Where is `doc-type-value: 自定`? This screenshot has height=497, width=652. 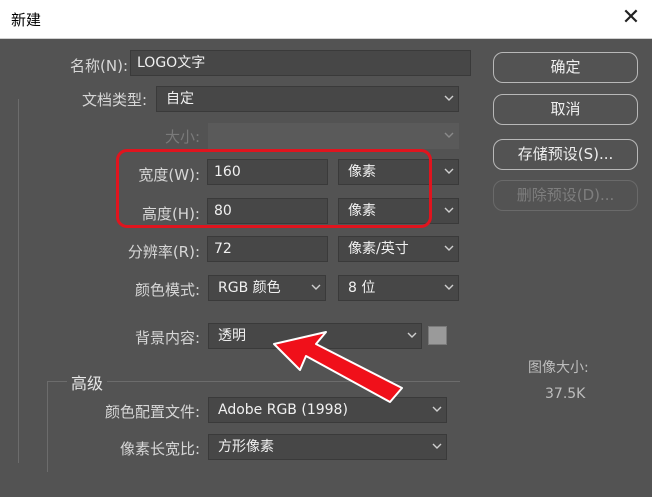 doc-type-value: 自定 is located at coordinates (180, 99).